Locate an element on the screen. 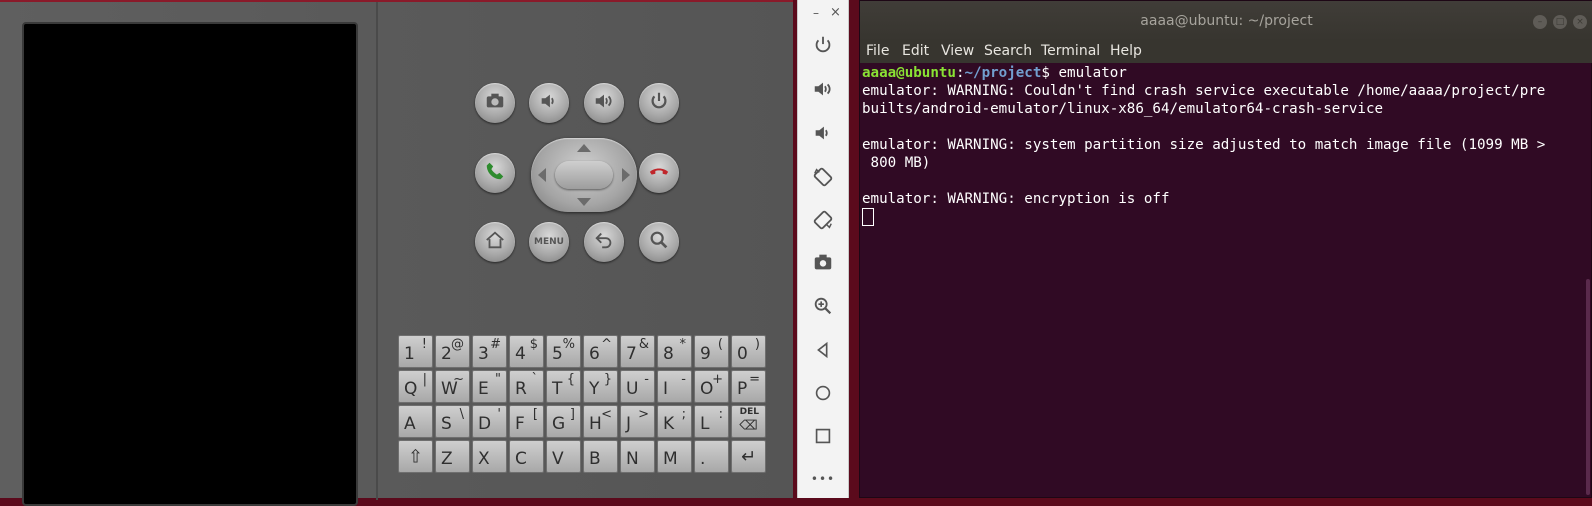  home-button is located at coordinates (495, 242).